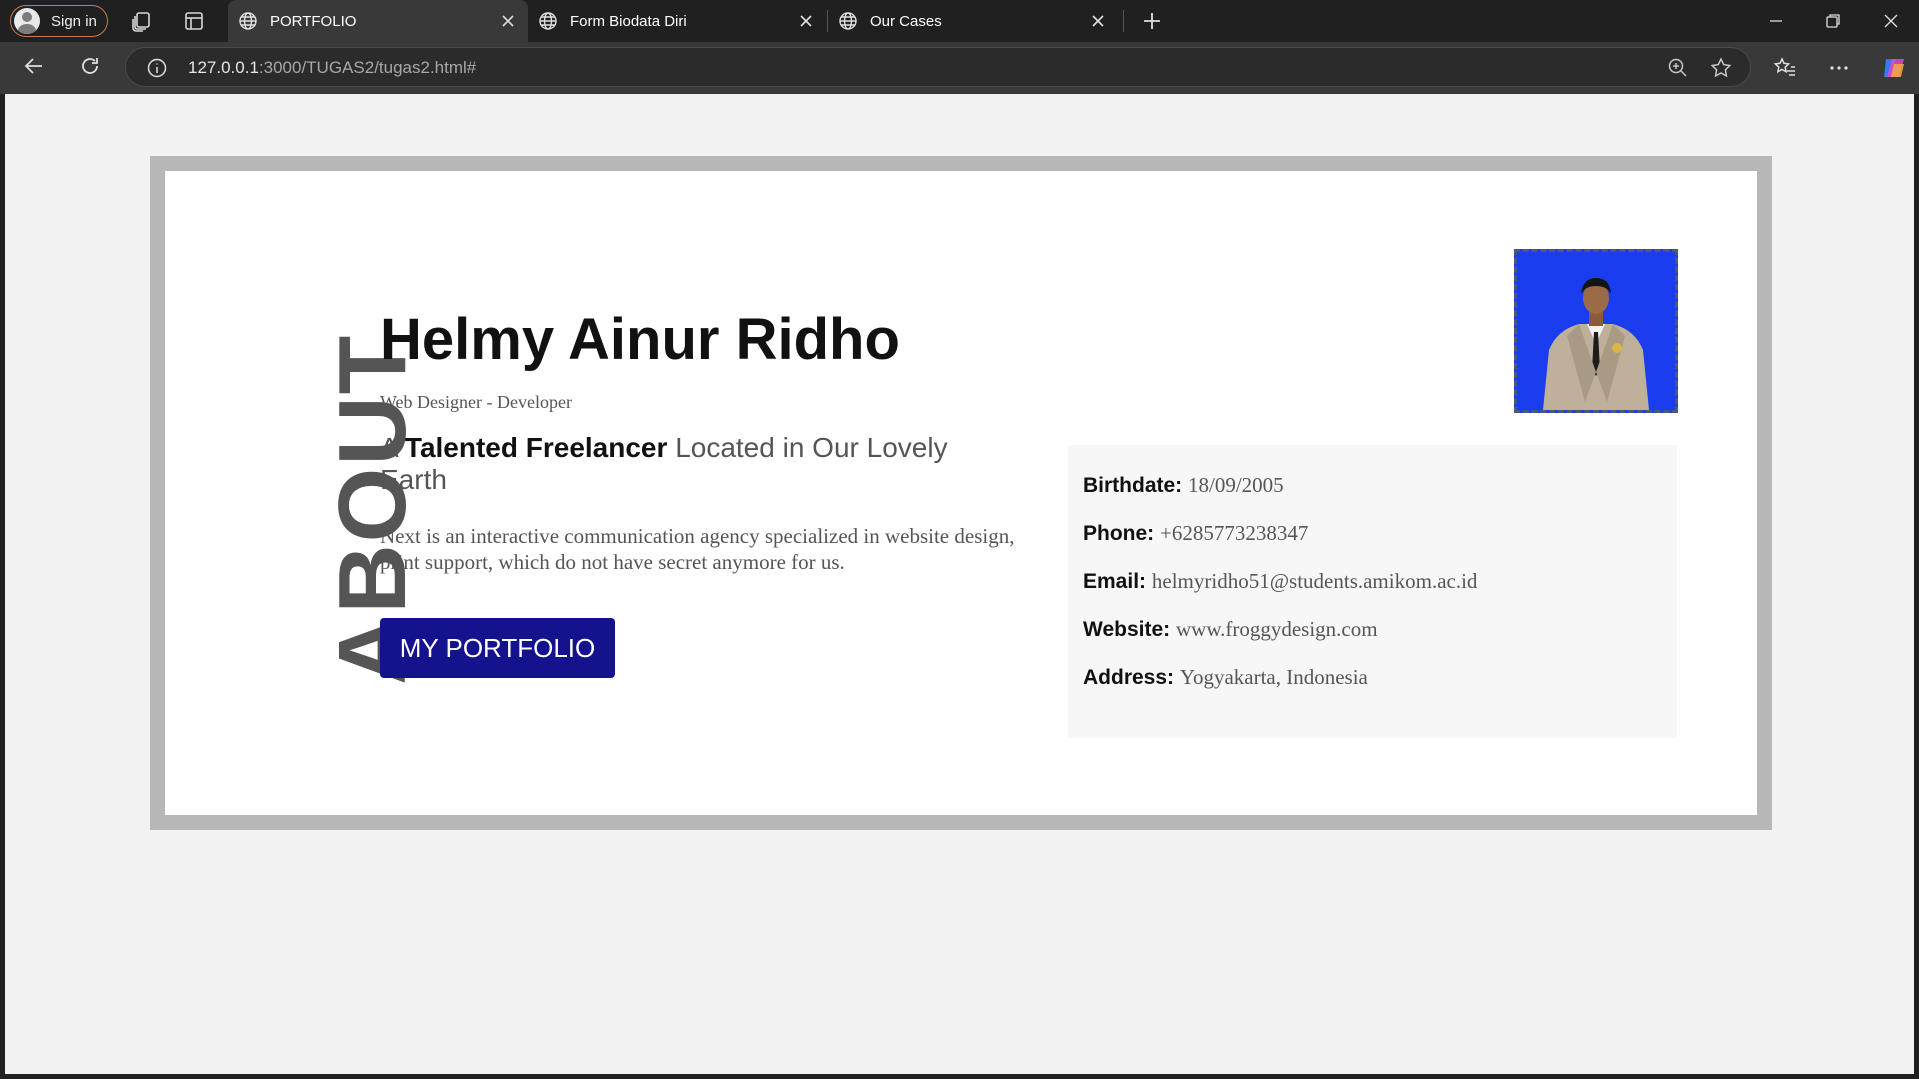 The height and width of the screenshot is (1079, 1919). I want to click on copilot-icon, so click(1894, 68).